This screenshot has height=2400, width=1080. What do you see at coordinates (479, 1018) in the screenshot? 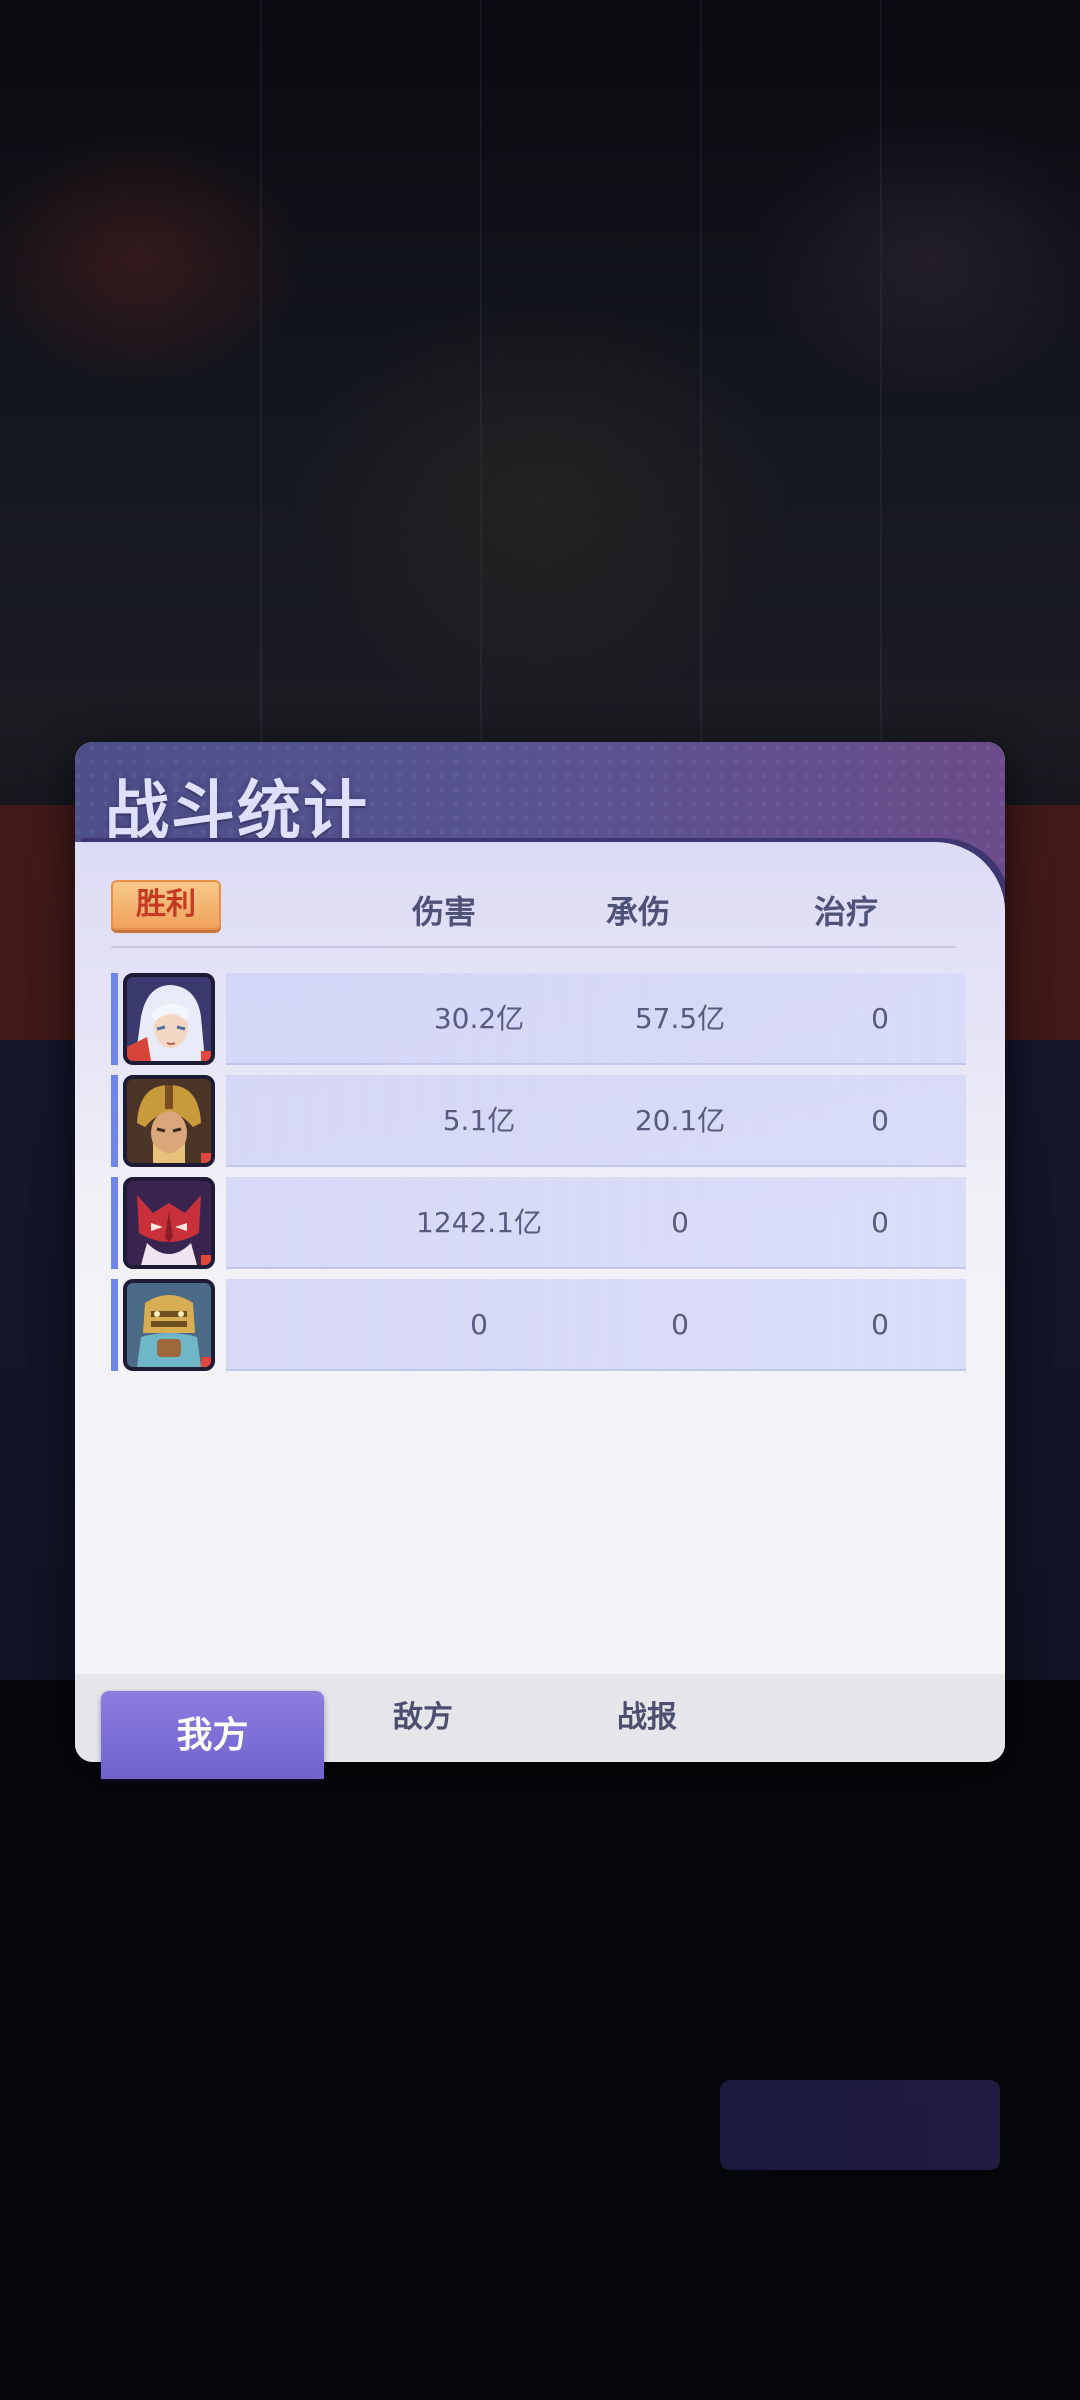
I see `damage-value: 30.2亿` at bounding box center [479, 1018].